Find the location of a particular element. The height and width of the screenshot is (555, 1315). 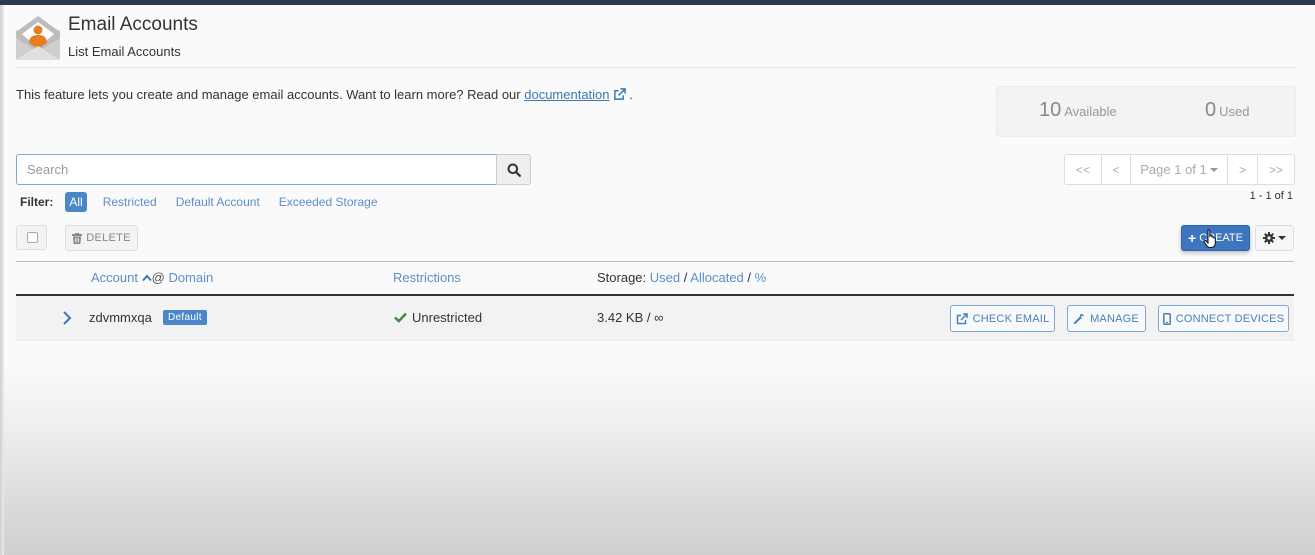

prev-page-button: < is located at coordinates (1116, 169).